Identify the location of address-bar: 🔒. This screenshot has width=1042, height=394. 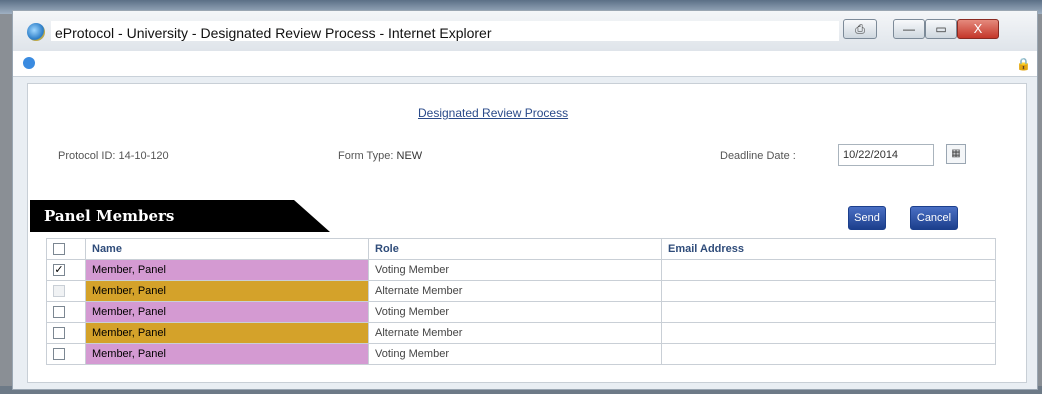
(525, 64).